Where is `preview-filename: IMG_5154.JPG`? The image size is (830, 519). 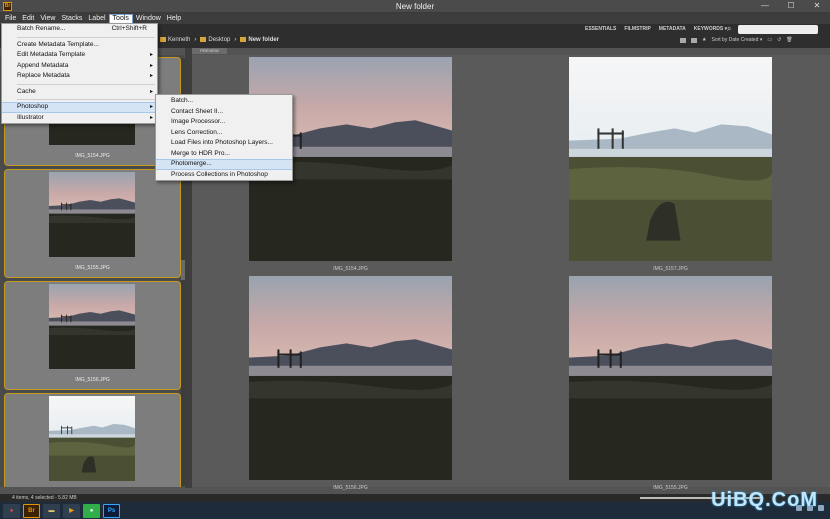
preview-filename: IMG_5154.JPG is located at coordinates (350, 269).